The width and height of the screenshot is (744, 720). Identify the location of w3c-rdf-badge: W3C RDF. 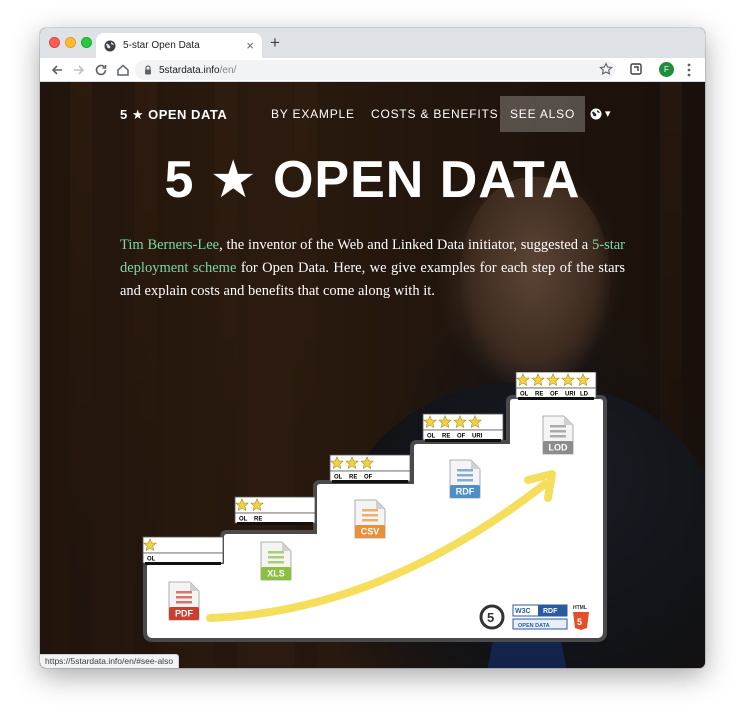
(540, 610).